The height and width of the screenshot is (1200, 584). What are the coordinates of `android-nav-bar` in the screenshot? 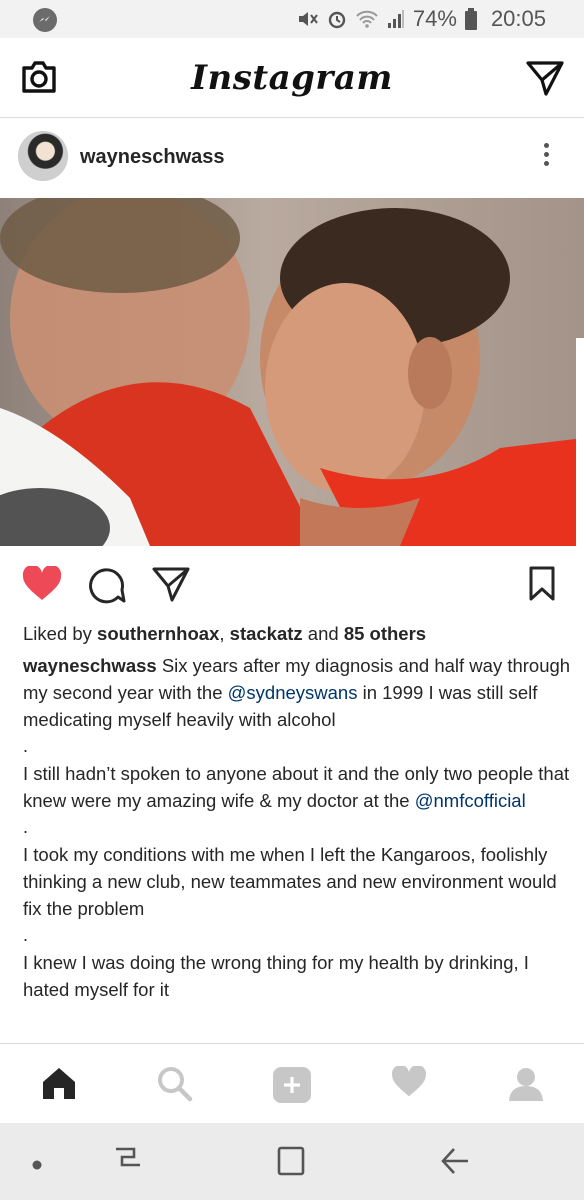 It's located at (292, 1161).